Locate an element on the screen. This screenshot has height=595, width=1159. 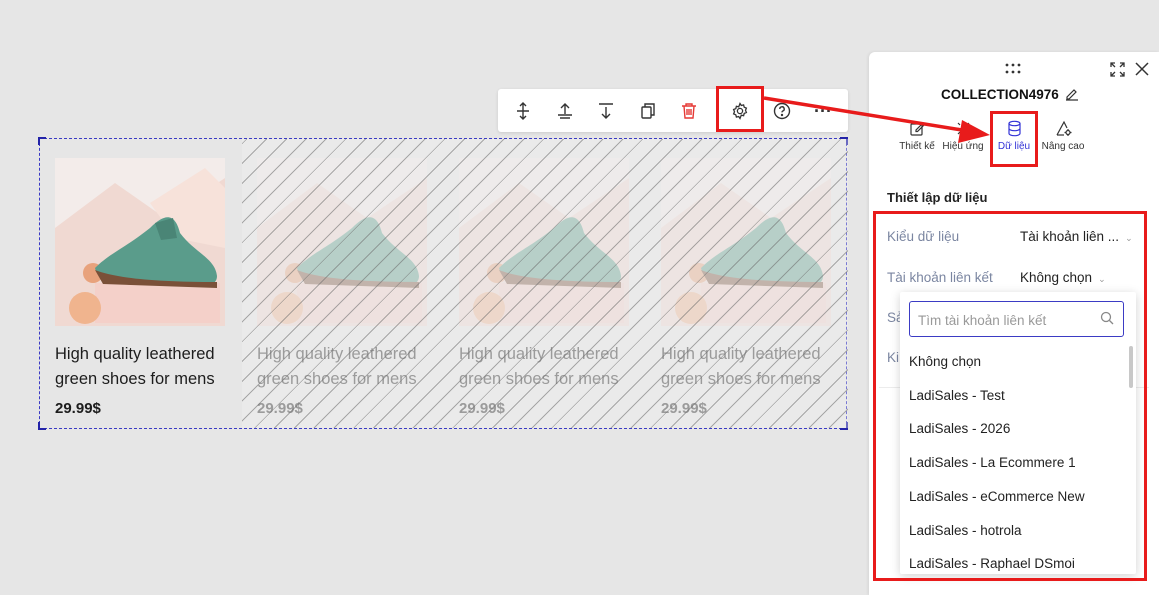
account-search-field is located at coordinates (1016, 319).